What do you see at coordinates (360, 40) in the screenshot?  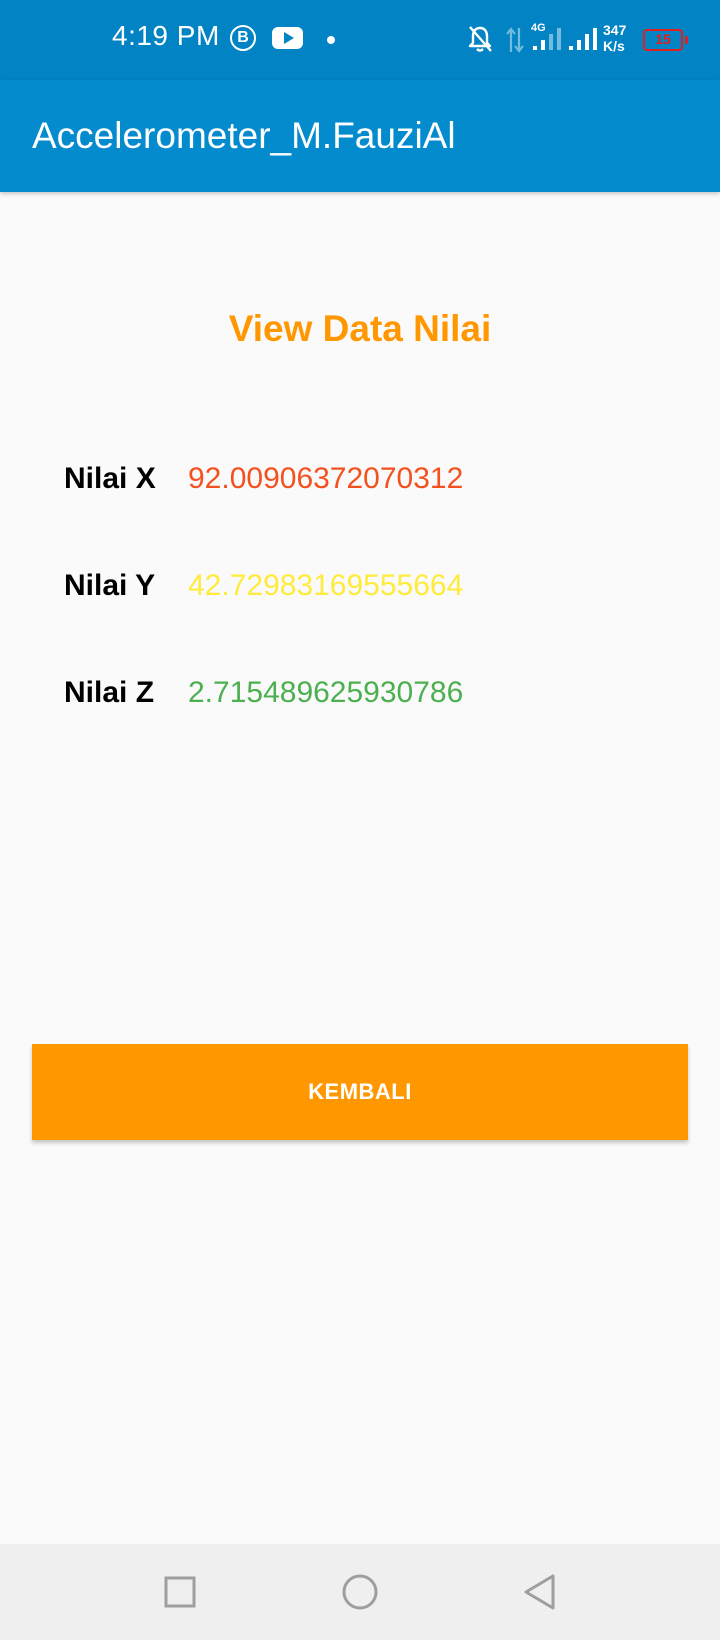 I see `status-bar: 4:19 PM B 4G 347 K/s 15` at bounding box center [360, 40].